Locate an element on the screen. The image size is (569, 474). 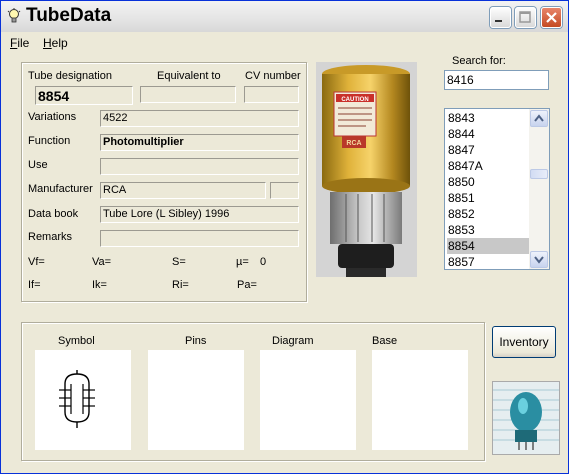
close-button is located at coordinates (551, 17).